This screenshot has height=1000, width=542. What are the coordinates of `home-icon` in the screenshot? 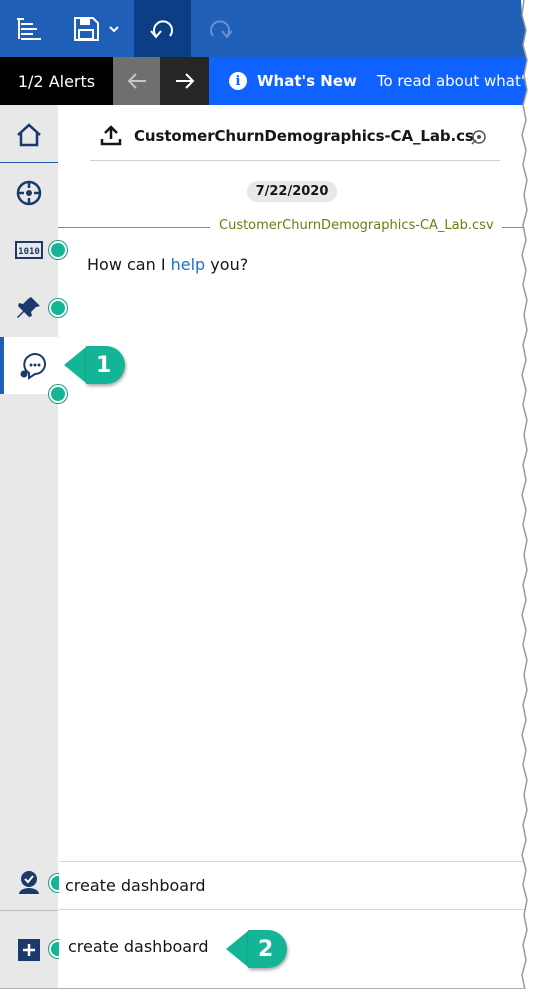 It's located at (29, 135).